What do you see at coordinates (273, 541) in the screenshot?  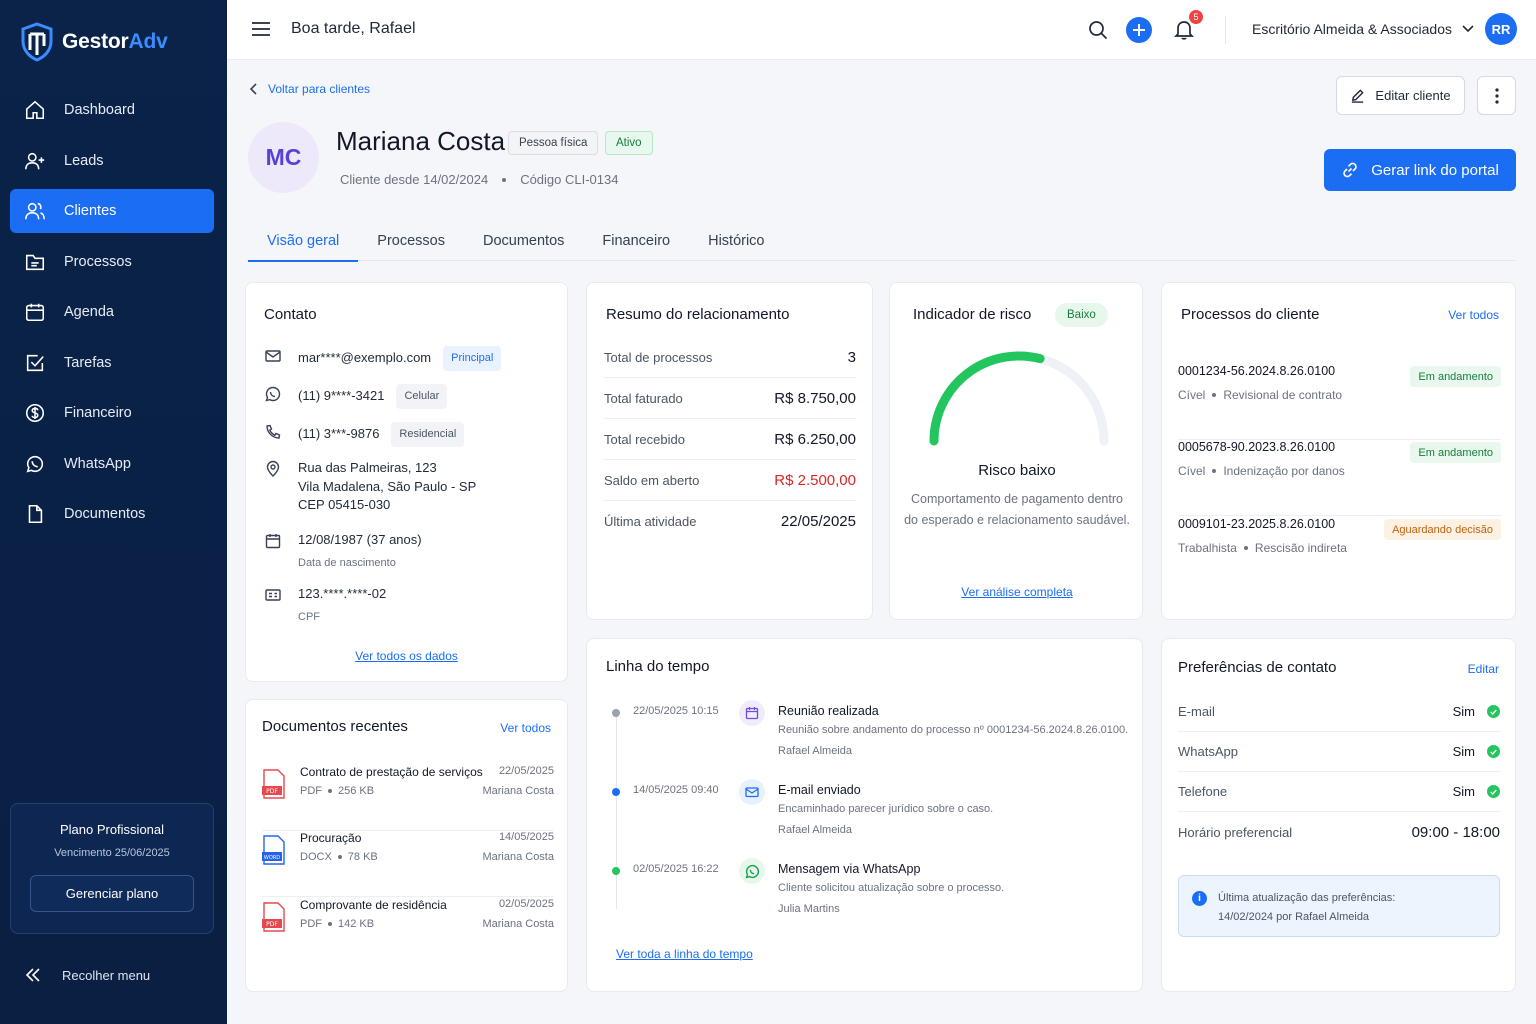 I see `calendar-icon` at bounding box center [273, 541].